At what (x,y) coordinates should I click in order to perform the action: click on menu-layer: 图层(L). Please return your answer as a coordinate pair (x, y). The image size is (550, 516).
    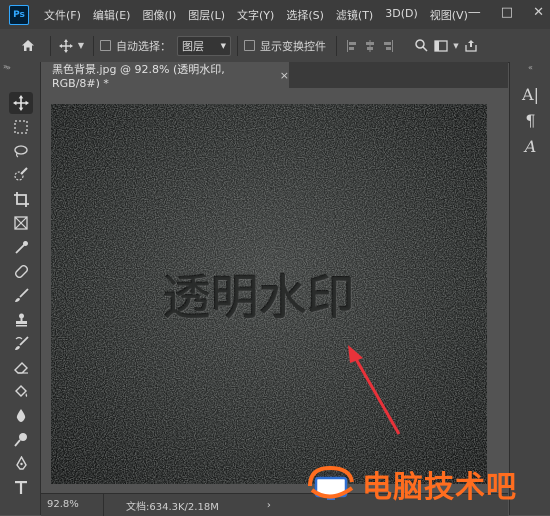
    Looking at the image, I should click on (206, 15).